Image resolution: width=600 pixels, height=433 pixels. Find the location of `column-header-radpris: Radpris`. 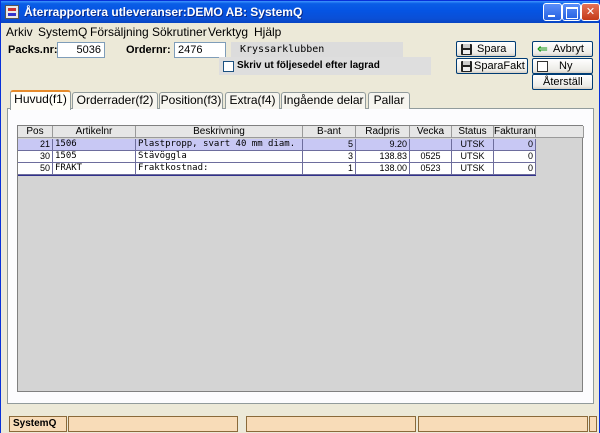

column-header-radpris: Radpris is located at coordinates (383, 132).